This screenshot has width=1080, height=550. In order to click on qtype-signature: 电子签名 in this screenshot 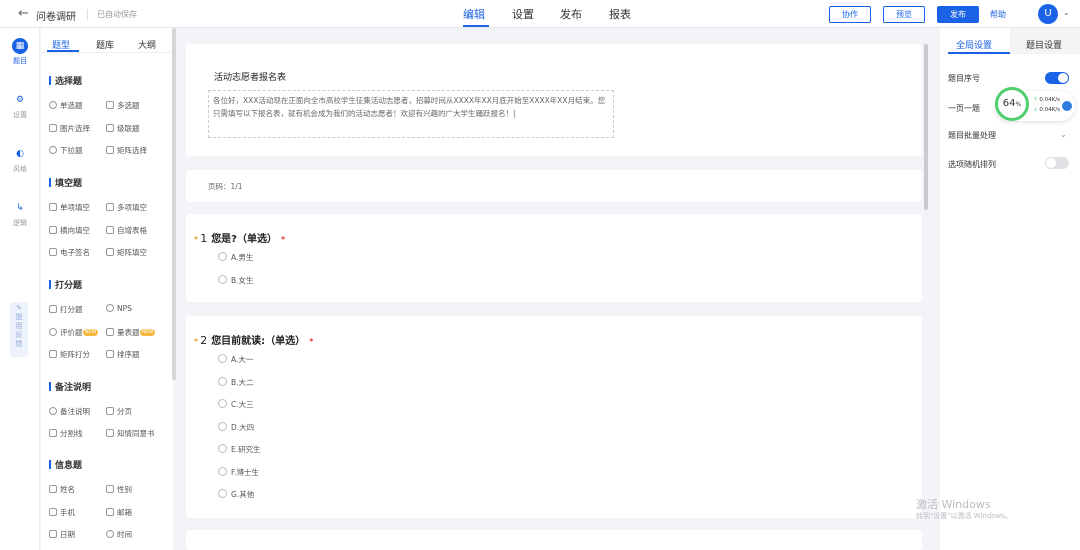, I will do `click(69, 252)`.